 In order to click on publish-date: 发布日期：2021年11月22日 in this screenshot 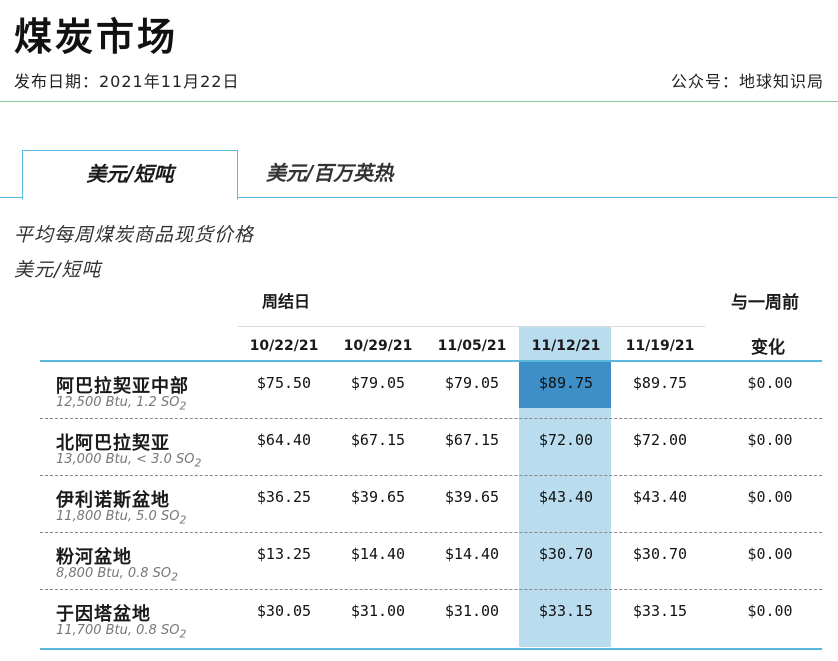, I will do `click(127, 81)`.